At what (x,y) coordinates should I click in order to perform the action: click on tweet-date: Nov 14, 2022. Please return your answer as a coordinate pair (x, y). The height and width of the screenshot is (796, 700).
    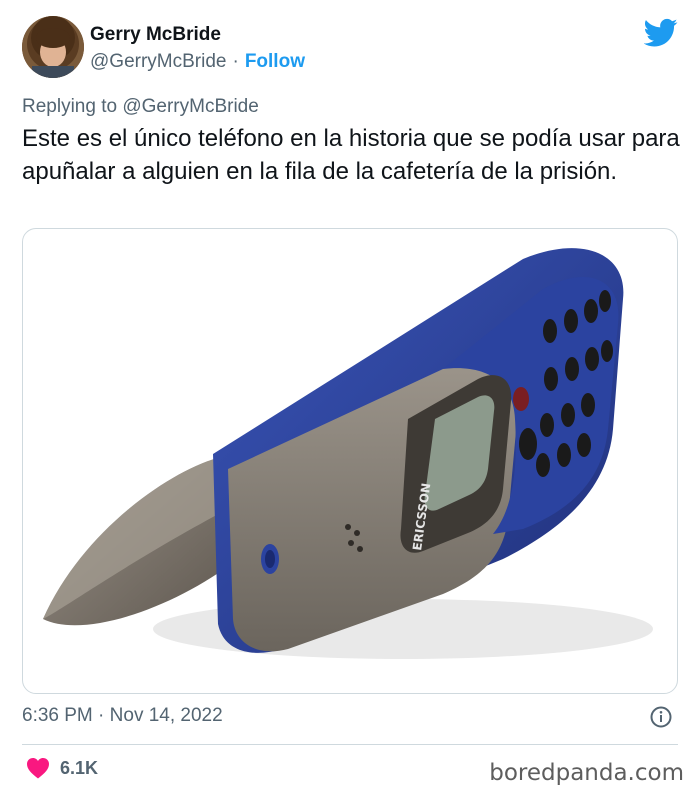
    Looking at the image, I should click on (166, 715).